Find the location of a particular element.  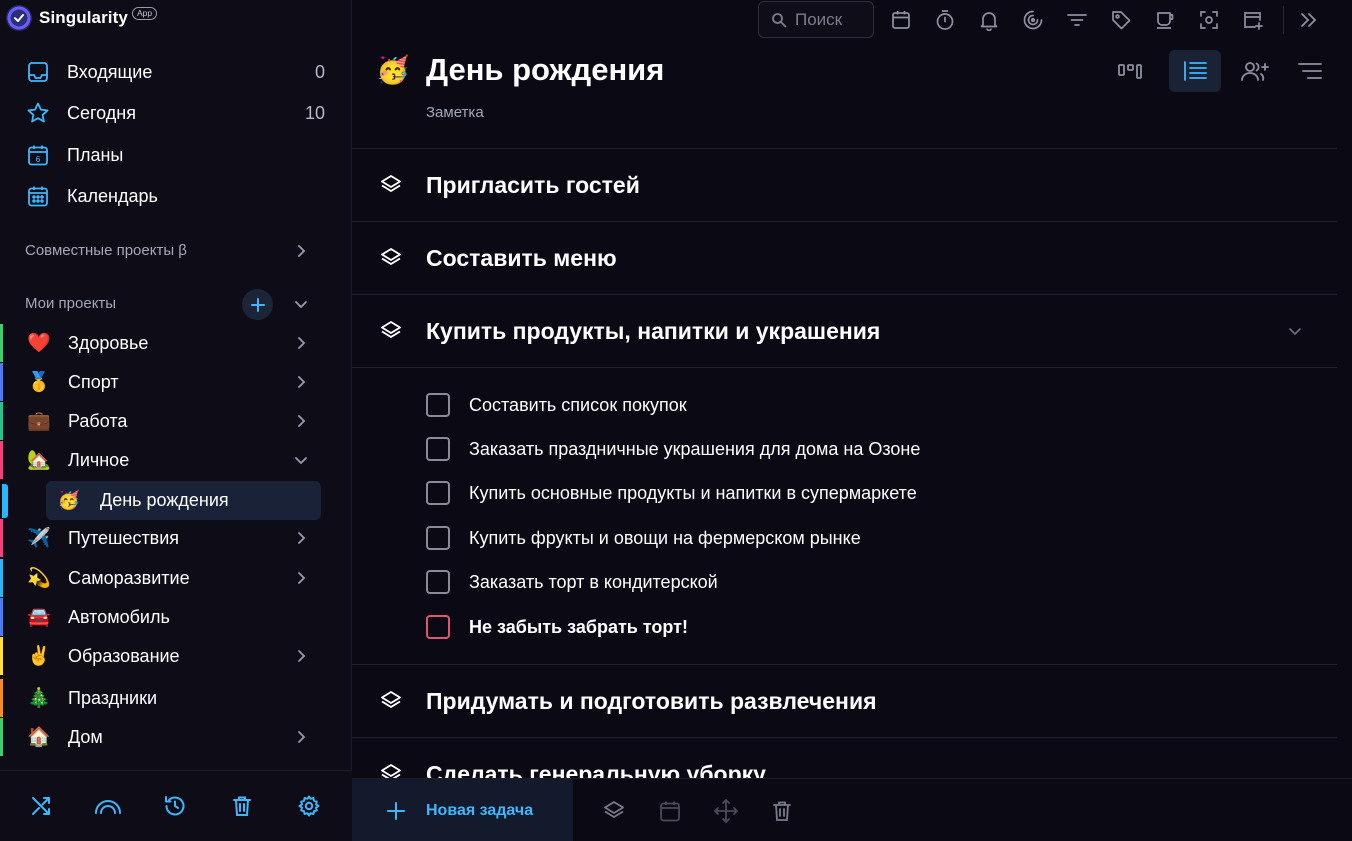

add-window-icon is located at coordinates (1253, 20).